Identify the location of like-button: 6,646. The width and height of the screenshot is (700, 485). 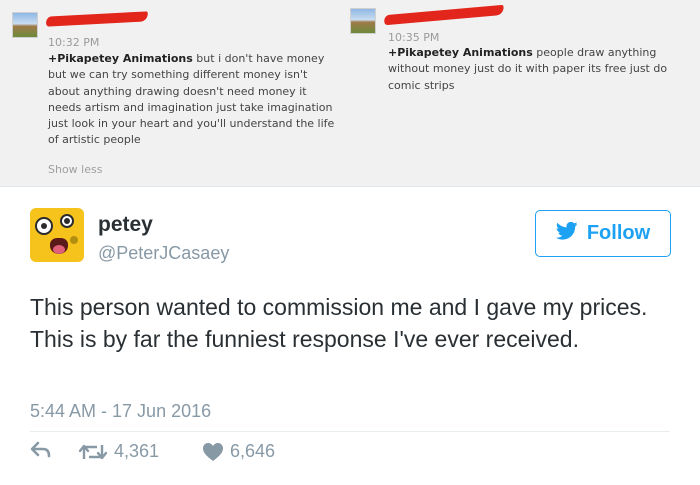
(238, 451).